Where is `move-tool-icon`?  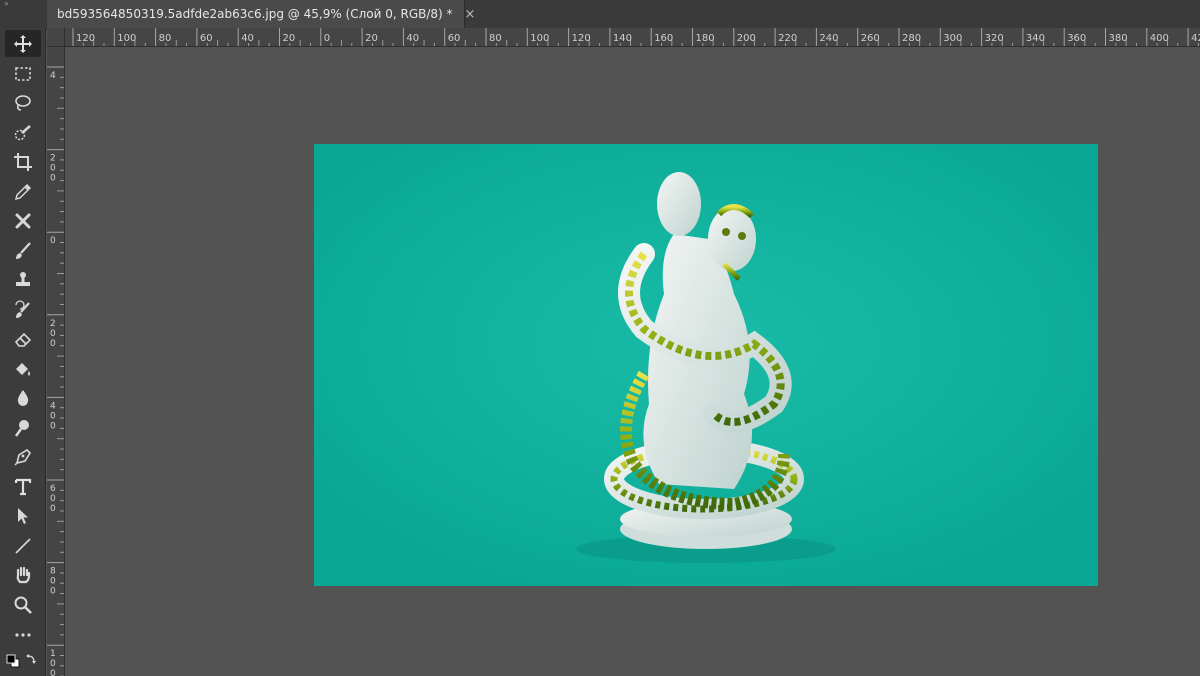
move-tool-icon is located at coordinates (23, 43).